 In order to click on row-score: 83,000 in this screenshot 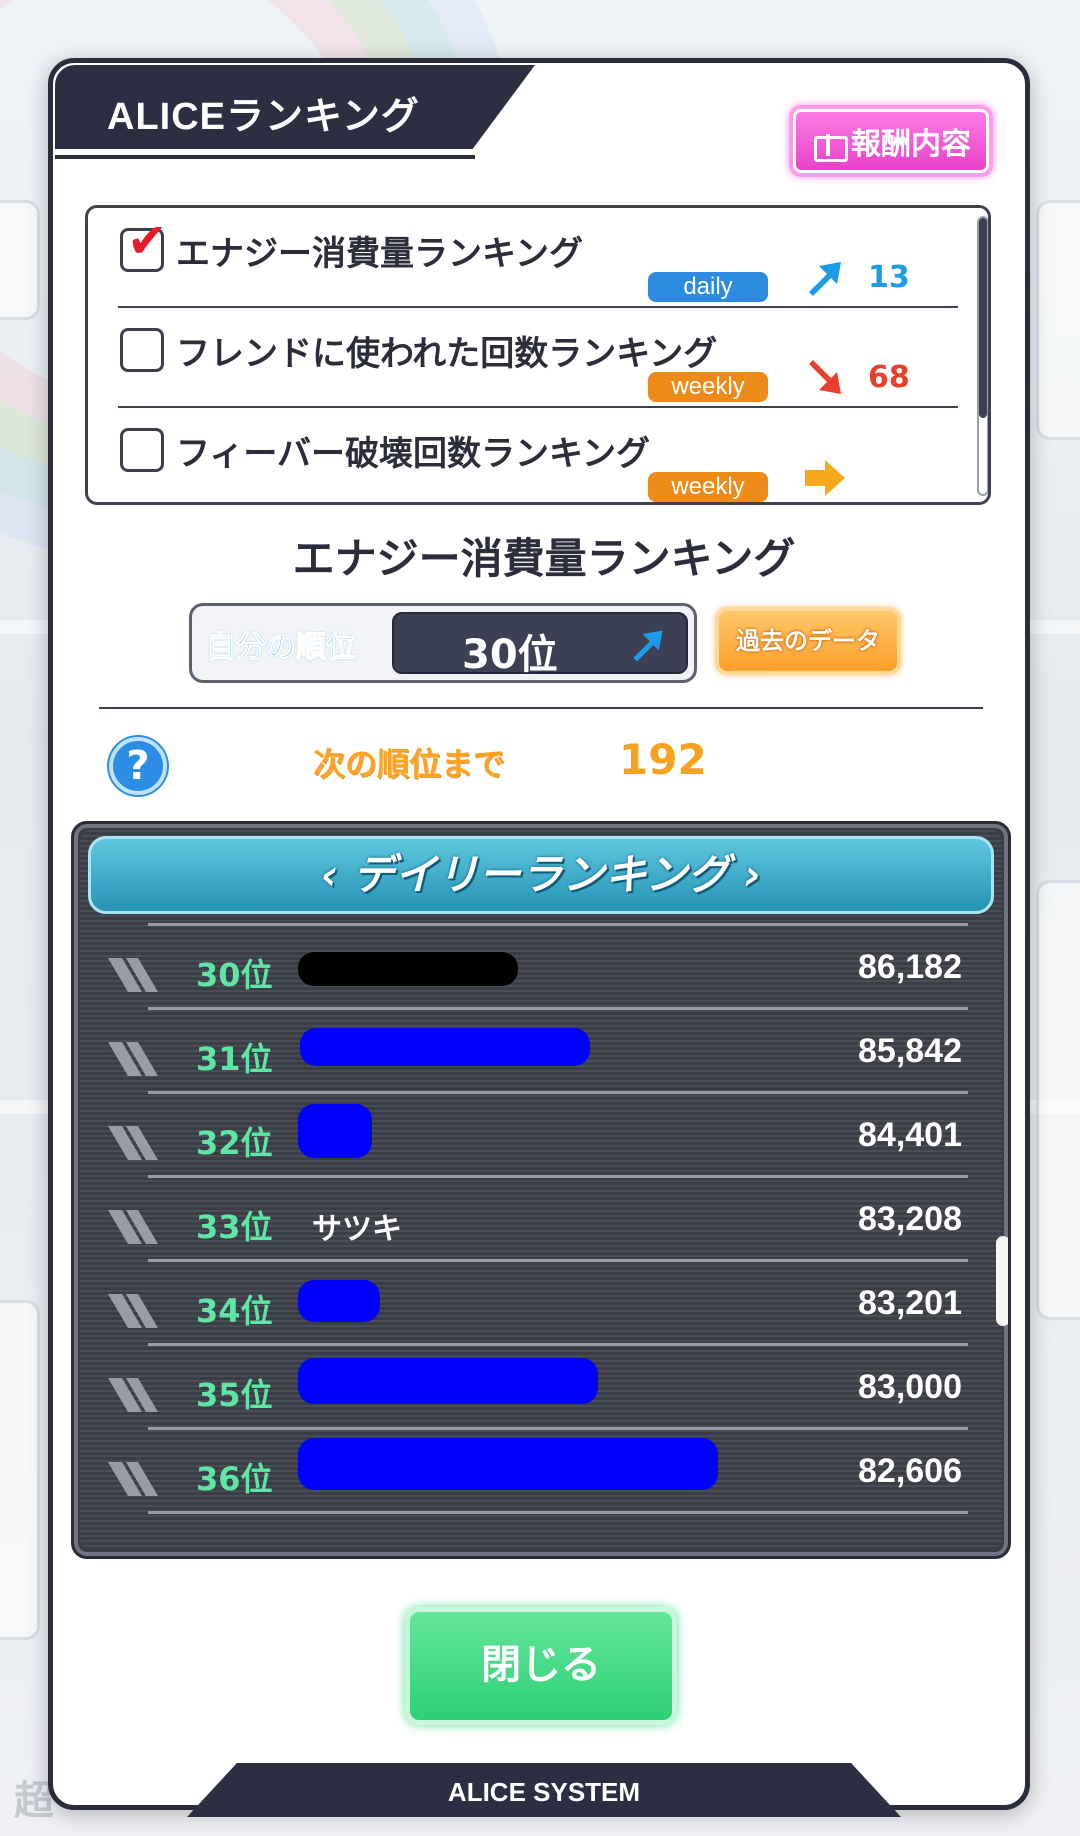, I will do `click(910, 1387)`.